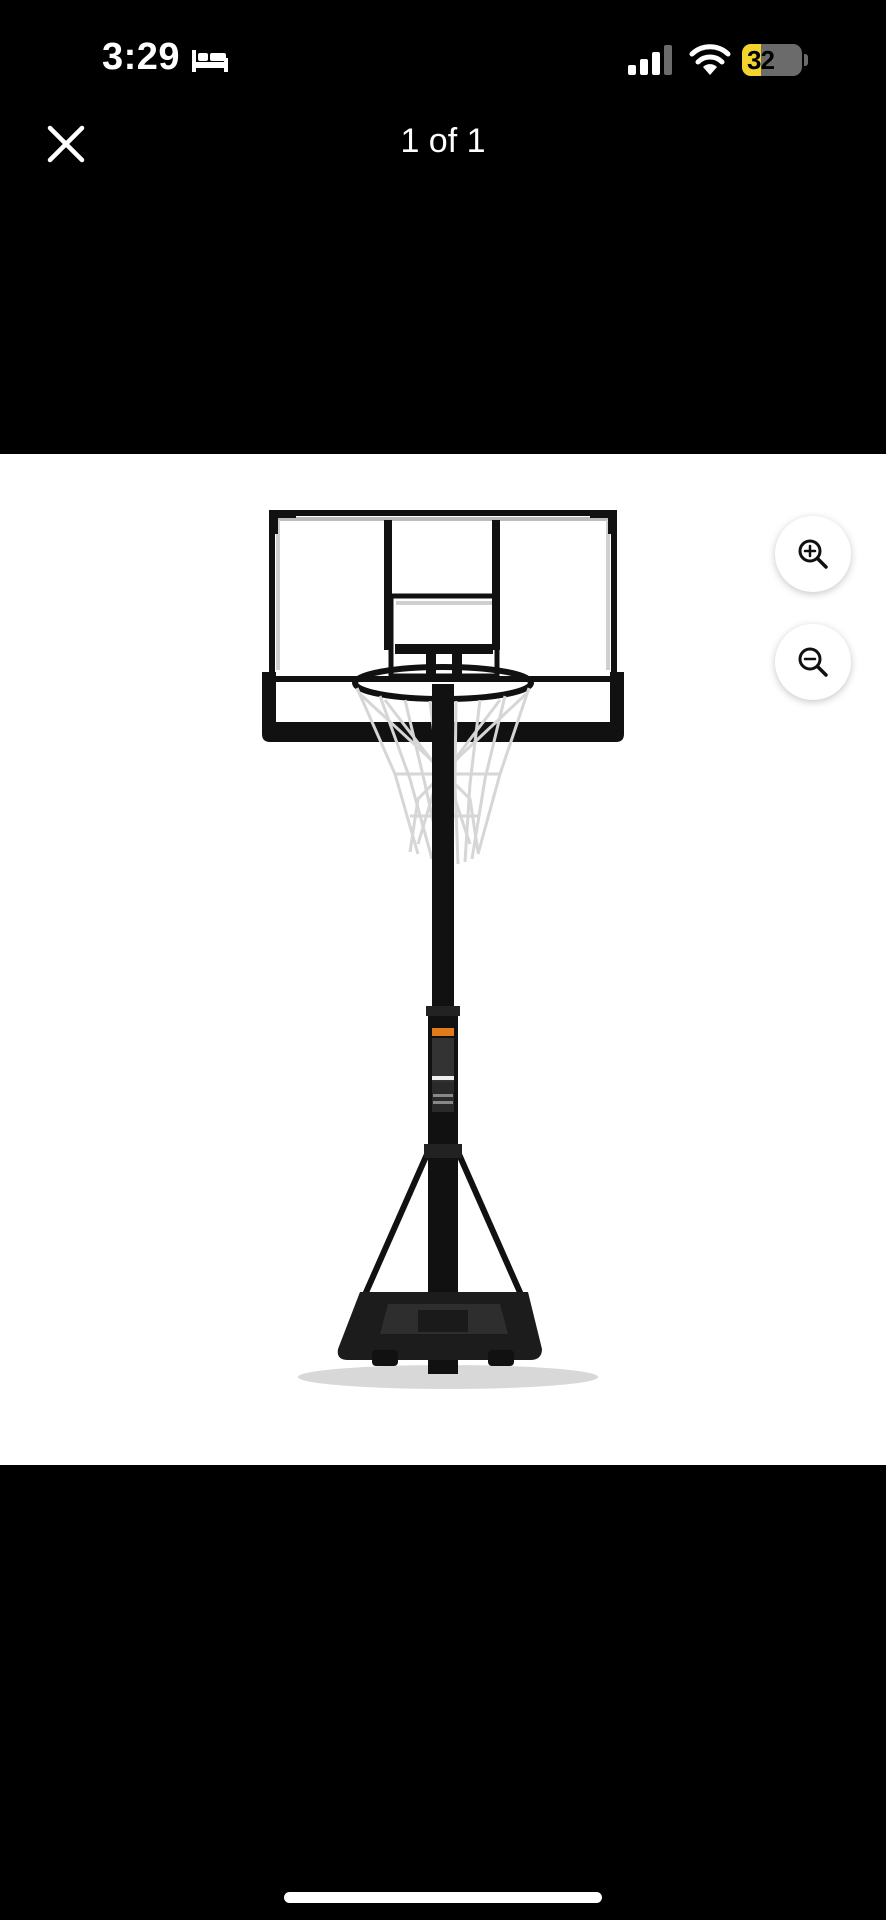 Image resolution: width=886 pixels, height=1920 pixels. I want to click on battery-percent: 32, so click(761, 60).